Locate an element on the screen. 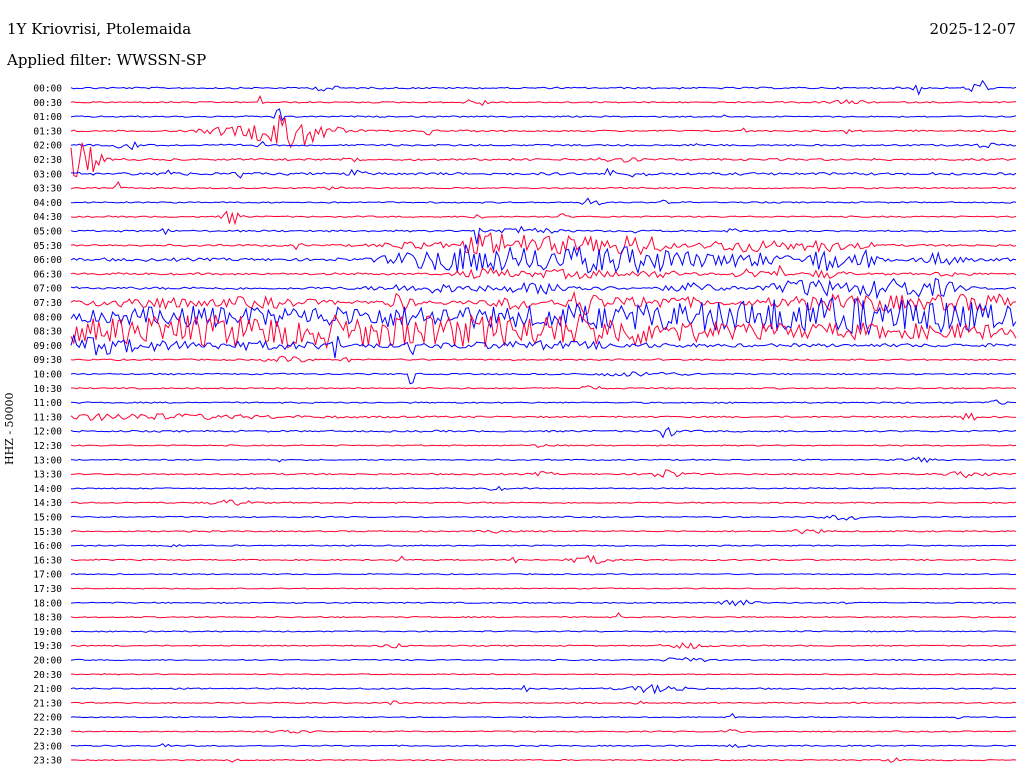  tick-label-1500: 15:00 is located at coordinates (47, 518).